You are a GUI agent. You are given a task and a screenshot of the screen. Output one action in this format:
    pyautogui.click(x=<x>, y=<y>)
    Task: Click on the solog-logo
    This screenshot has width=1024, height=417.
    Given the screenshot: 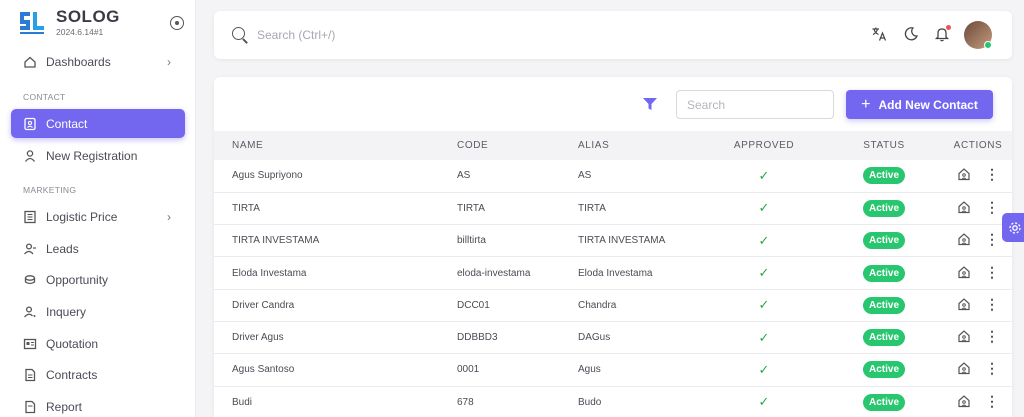 What is the action you would take?
    pyautogui.click(x=32, y=23)
    